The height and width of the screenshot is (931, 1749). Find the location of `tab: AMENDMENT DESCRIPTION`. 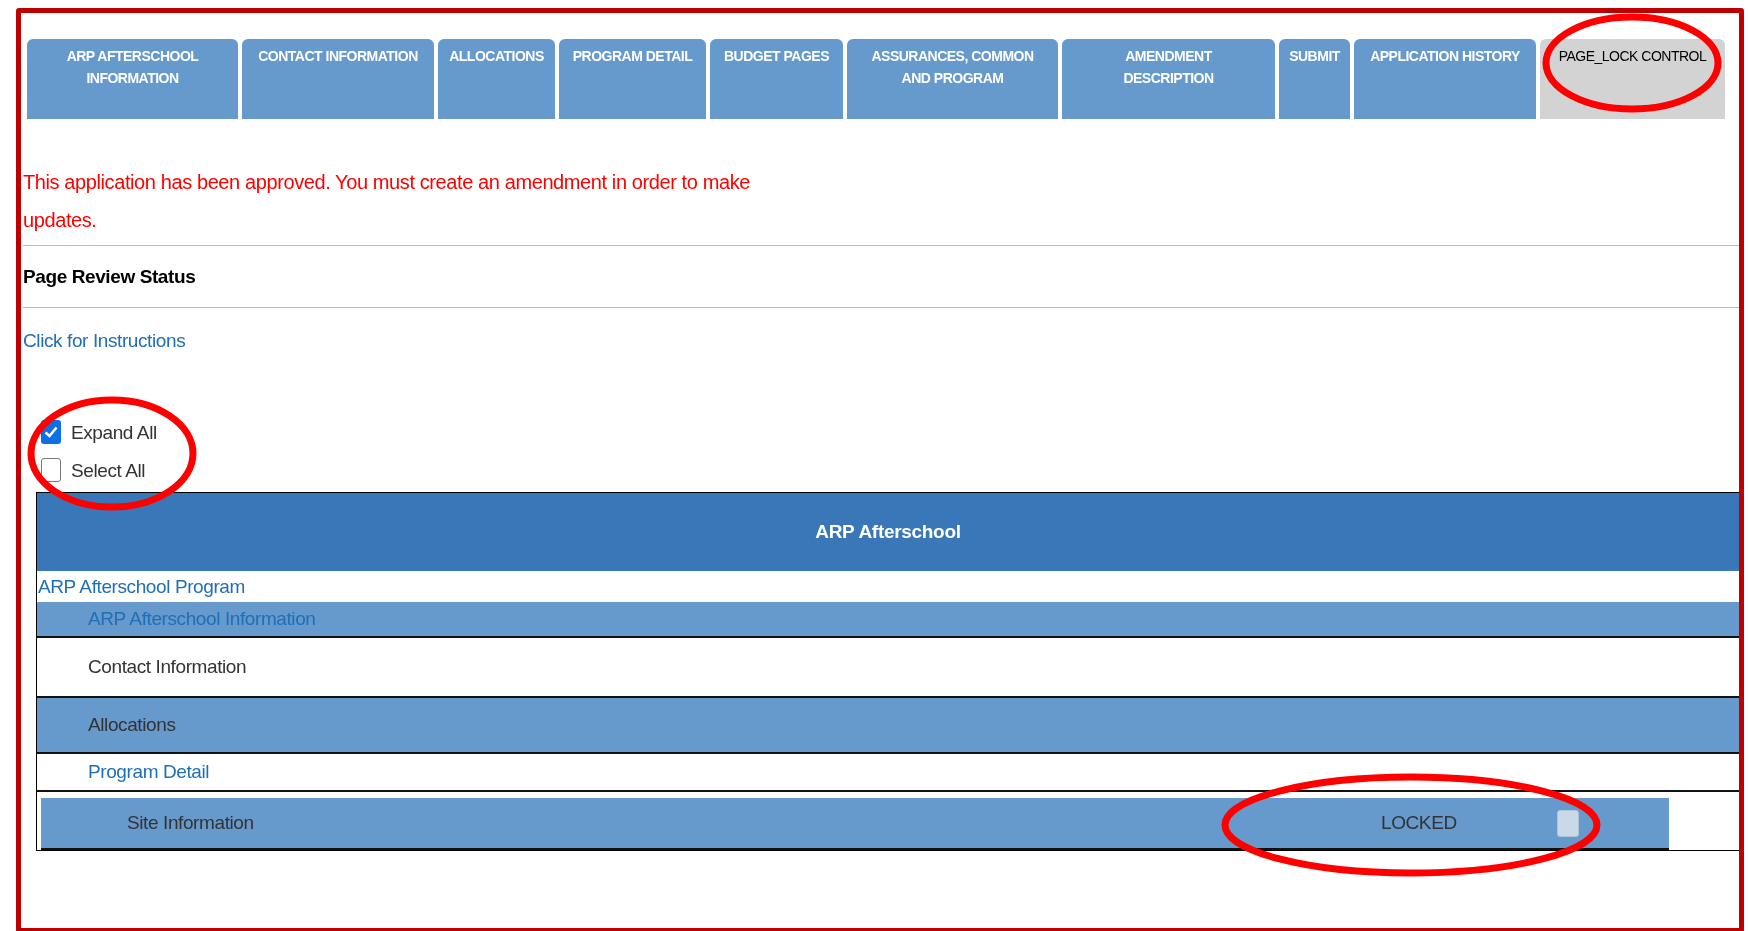

tab: AMENDMENT DESCRIPTION is located at coordinates (1168, 79).